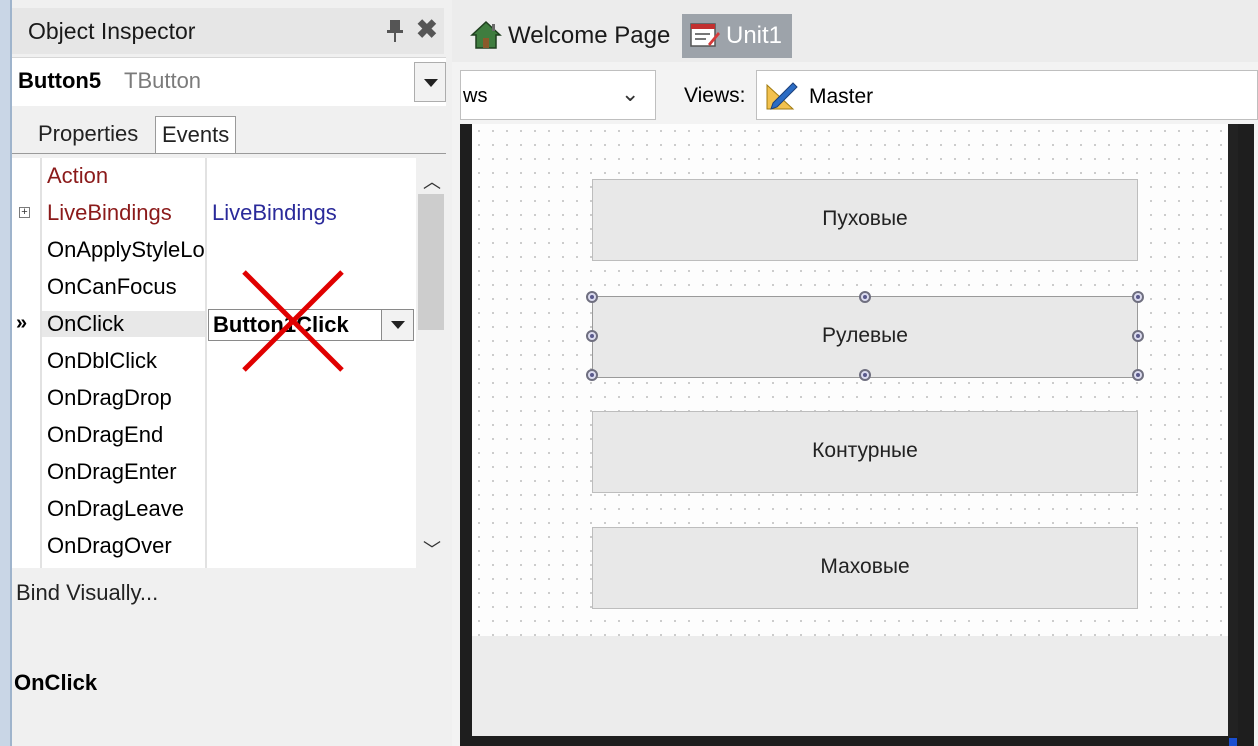  What do you see at coordinates (1233, 742) in the screenshot?
I see `resize-handle` at bounding box center [1233, 742].